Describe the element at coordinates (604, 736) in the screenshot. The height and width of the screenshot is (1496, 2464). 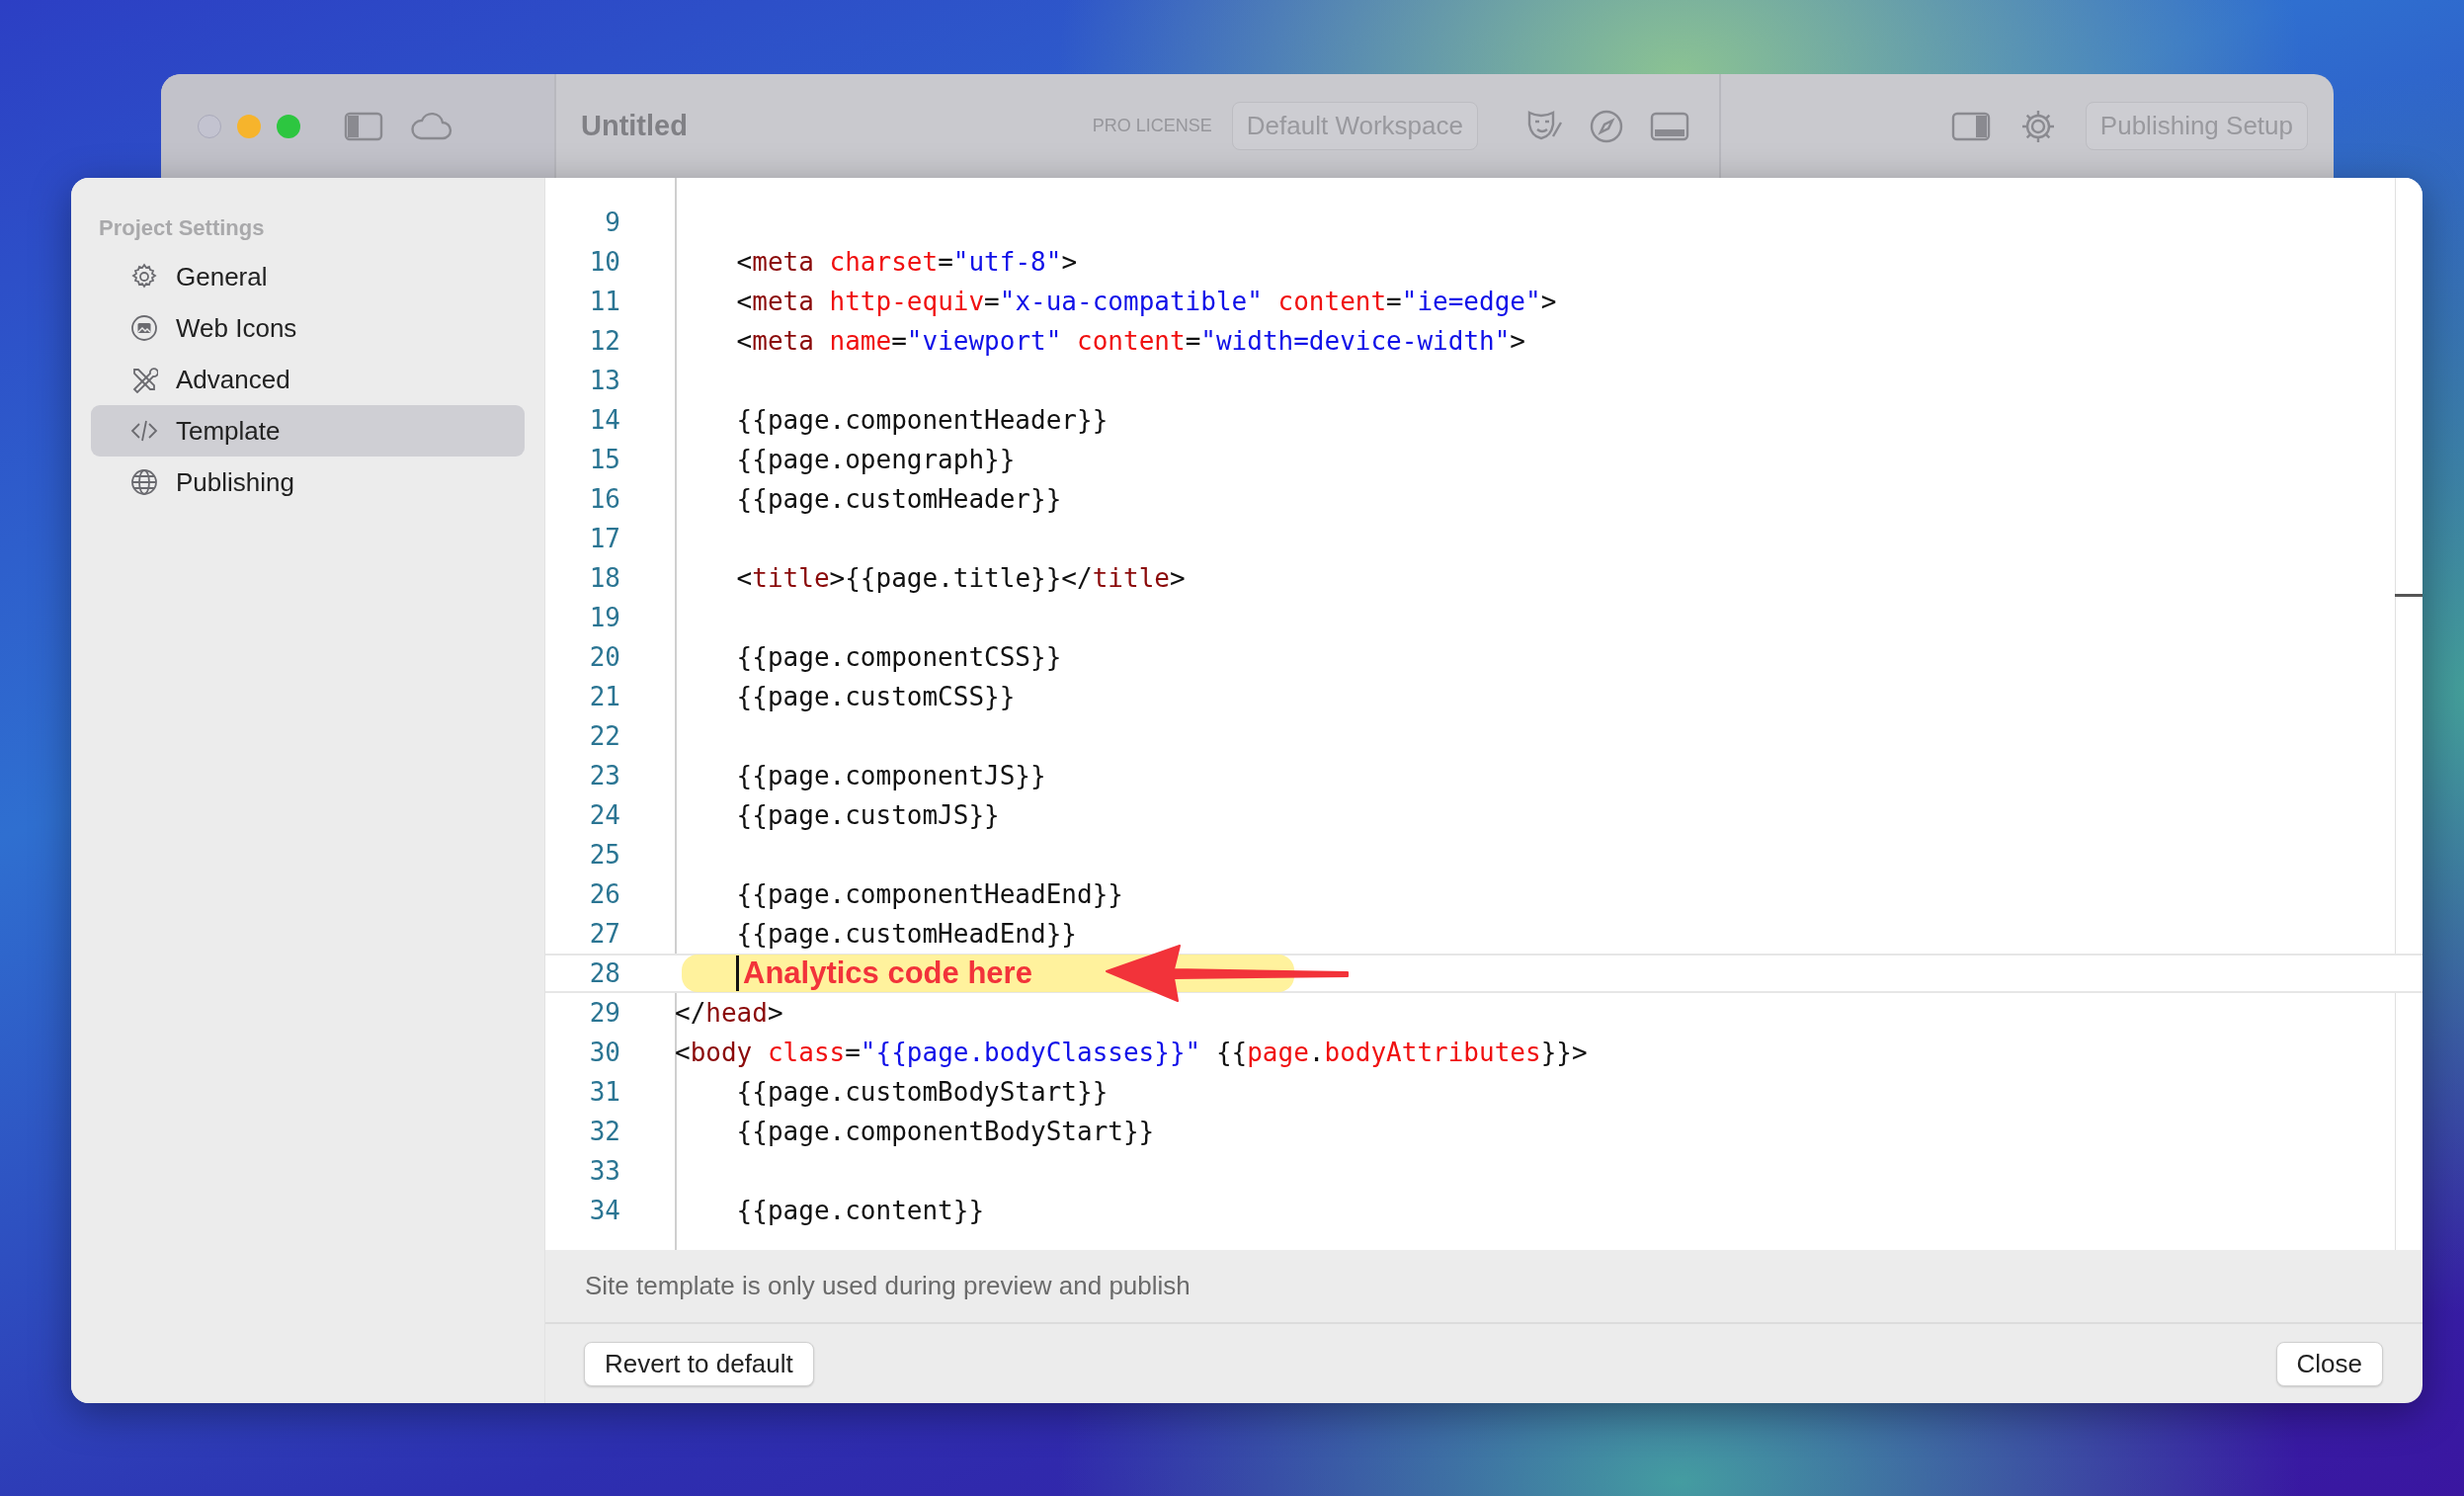
I see `line-number: 22` at that location.